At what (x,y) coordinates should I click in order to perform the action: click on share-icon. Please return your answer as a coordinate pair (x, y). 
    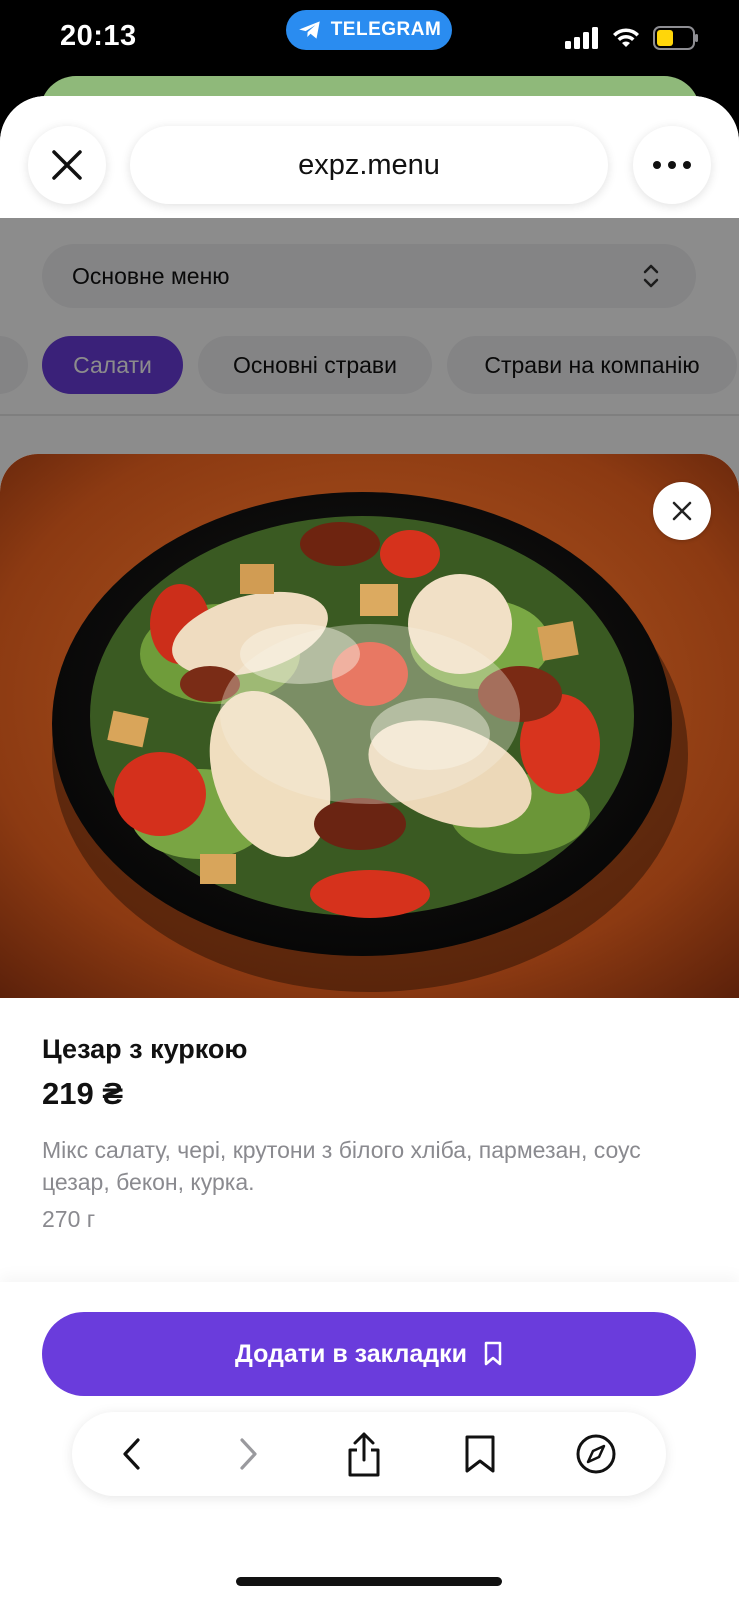
    Looking at the image, I should click on (364, 1454).